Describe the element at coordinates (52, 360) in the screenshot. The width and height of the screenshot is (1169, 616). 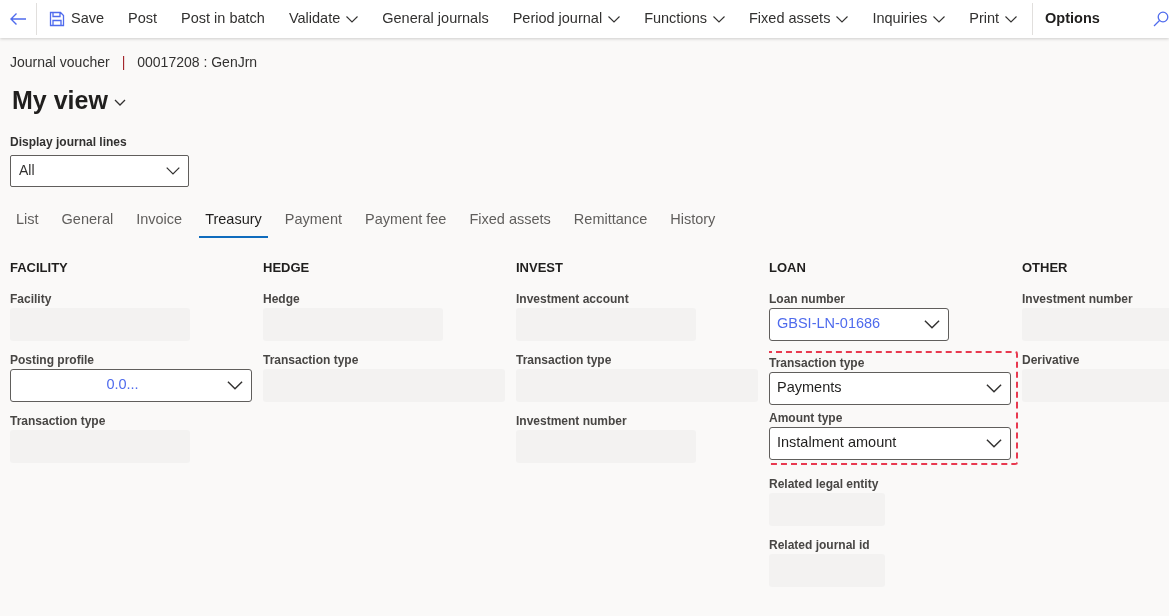
I see `field-label: Posting profile` at that location.